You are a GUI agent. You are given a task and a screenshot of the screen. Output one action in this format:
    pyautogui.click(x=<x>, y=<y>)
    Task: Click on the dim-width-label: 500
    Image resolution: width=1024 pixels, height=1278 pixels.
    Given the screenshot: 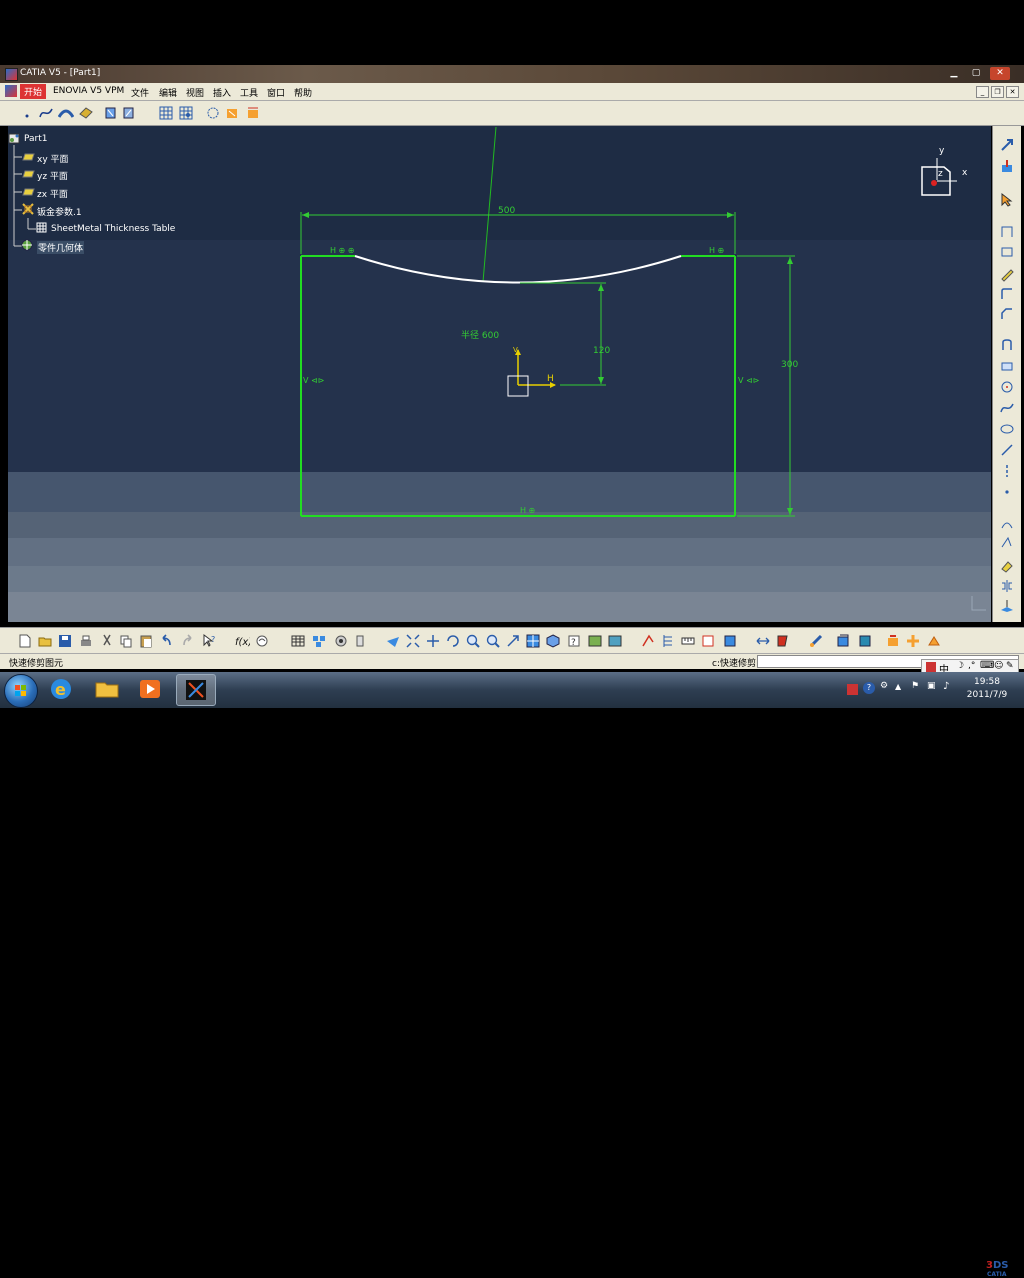 What is the action you would take?
    pyautogui.click(x=506, y=211)
    